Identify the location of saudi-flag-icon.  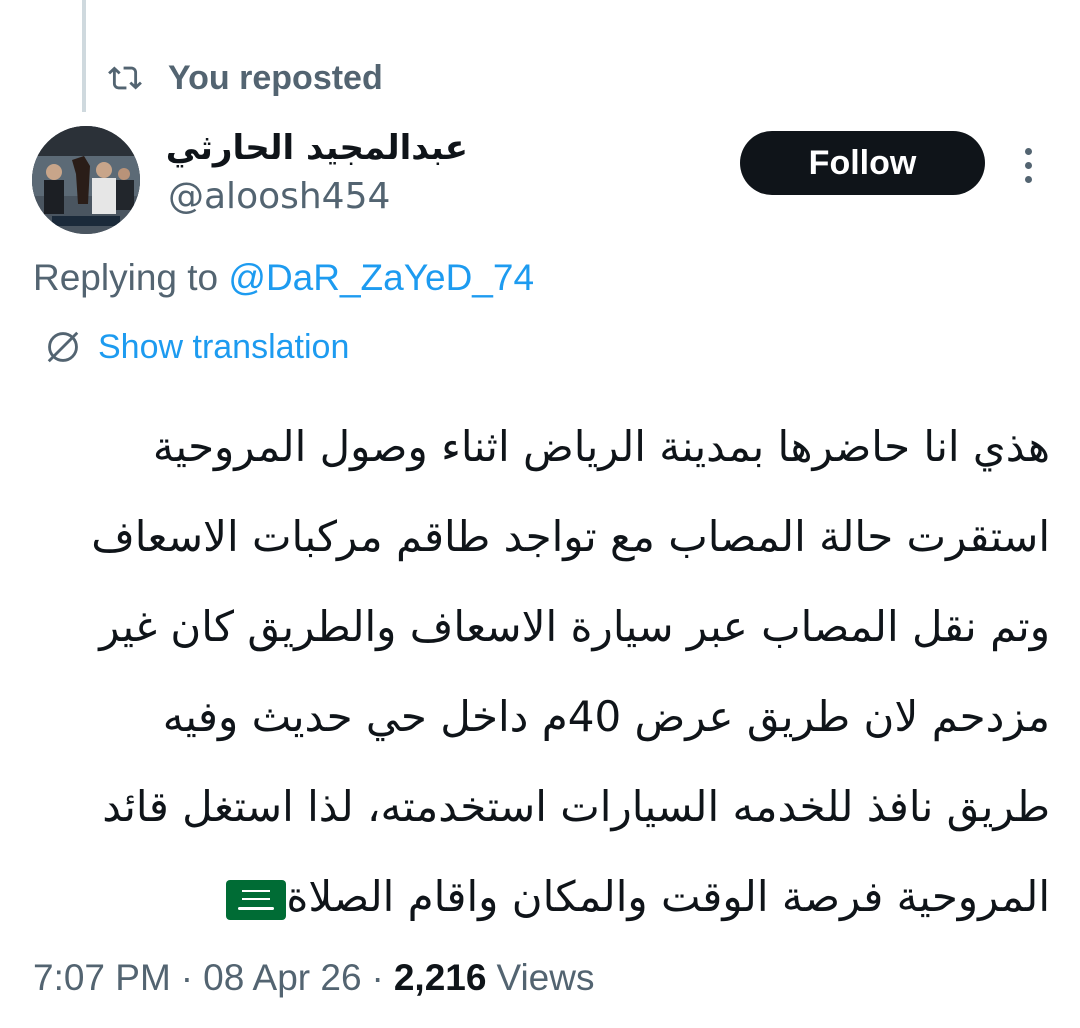
(256, 899).